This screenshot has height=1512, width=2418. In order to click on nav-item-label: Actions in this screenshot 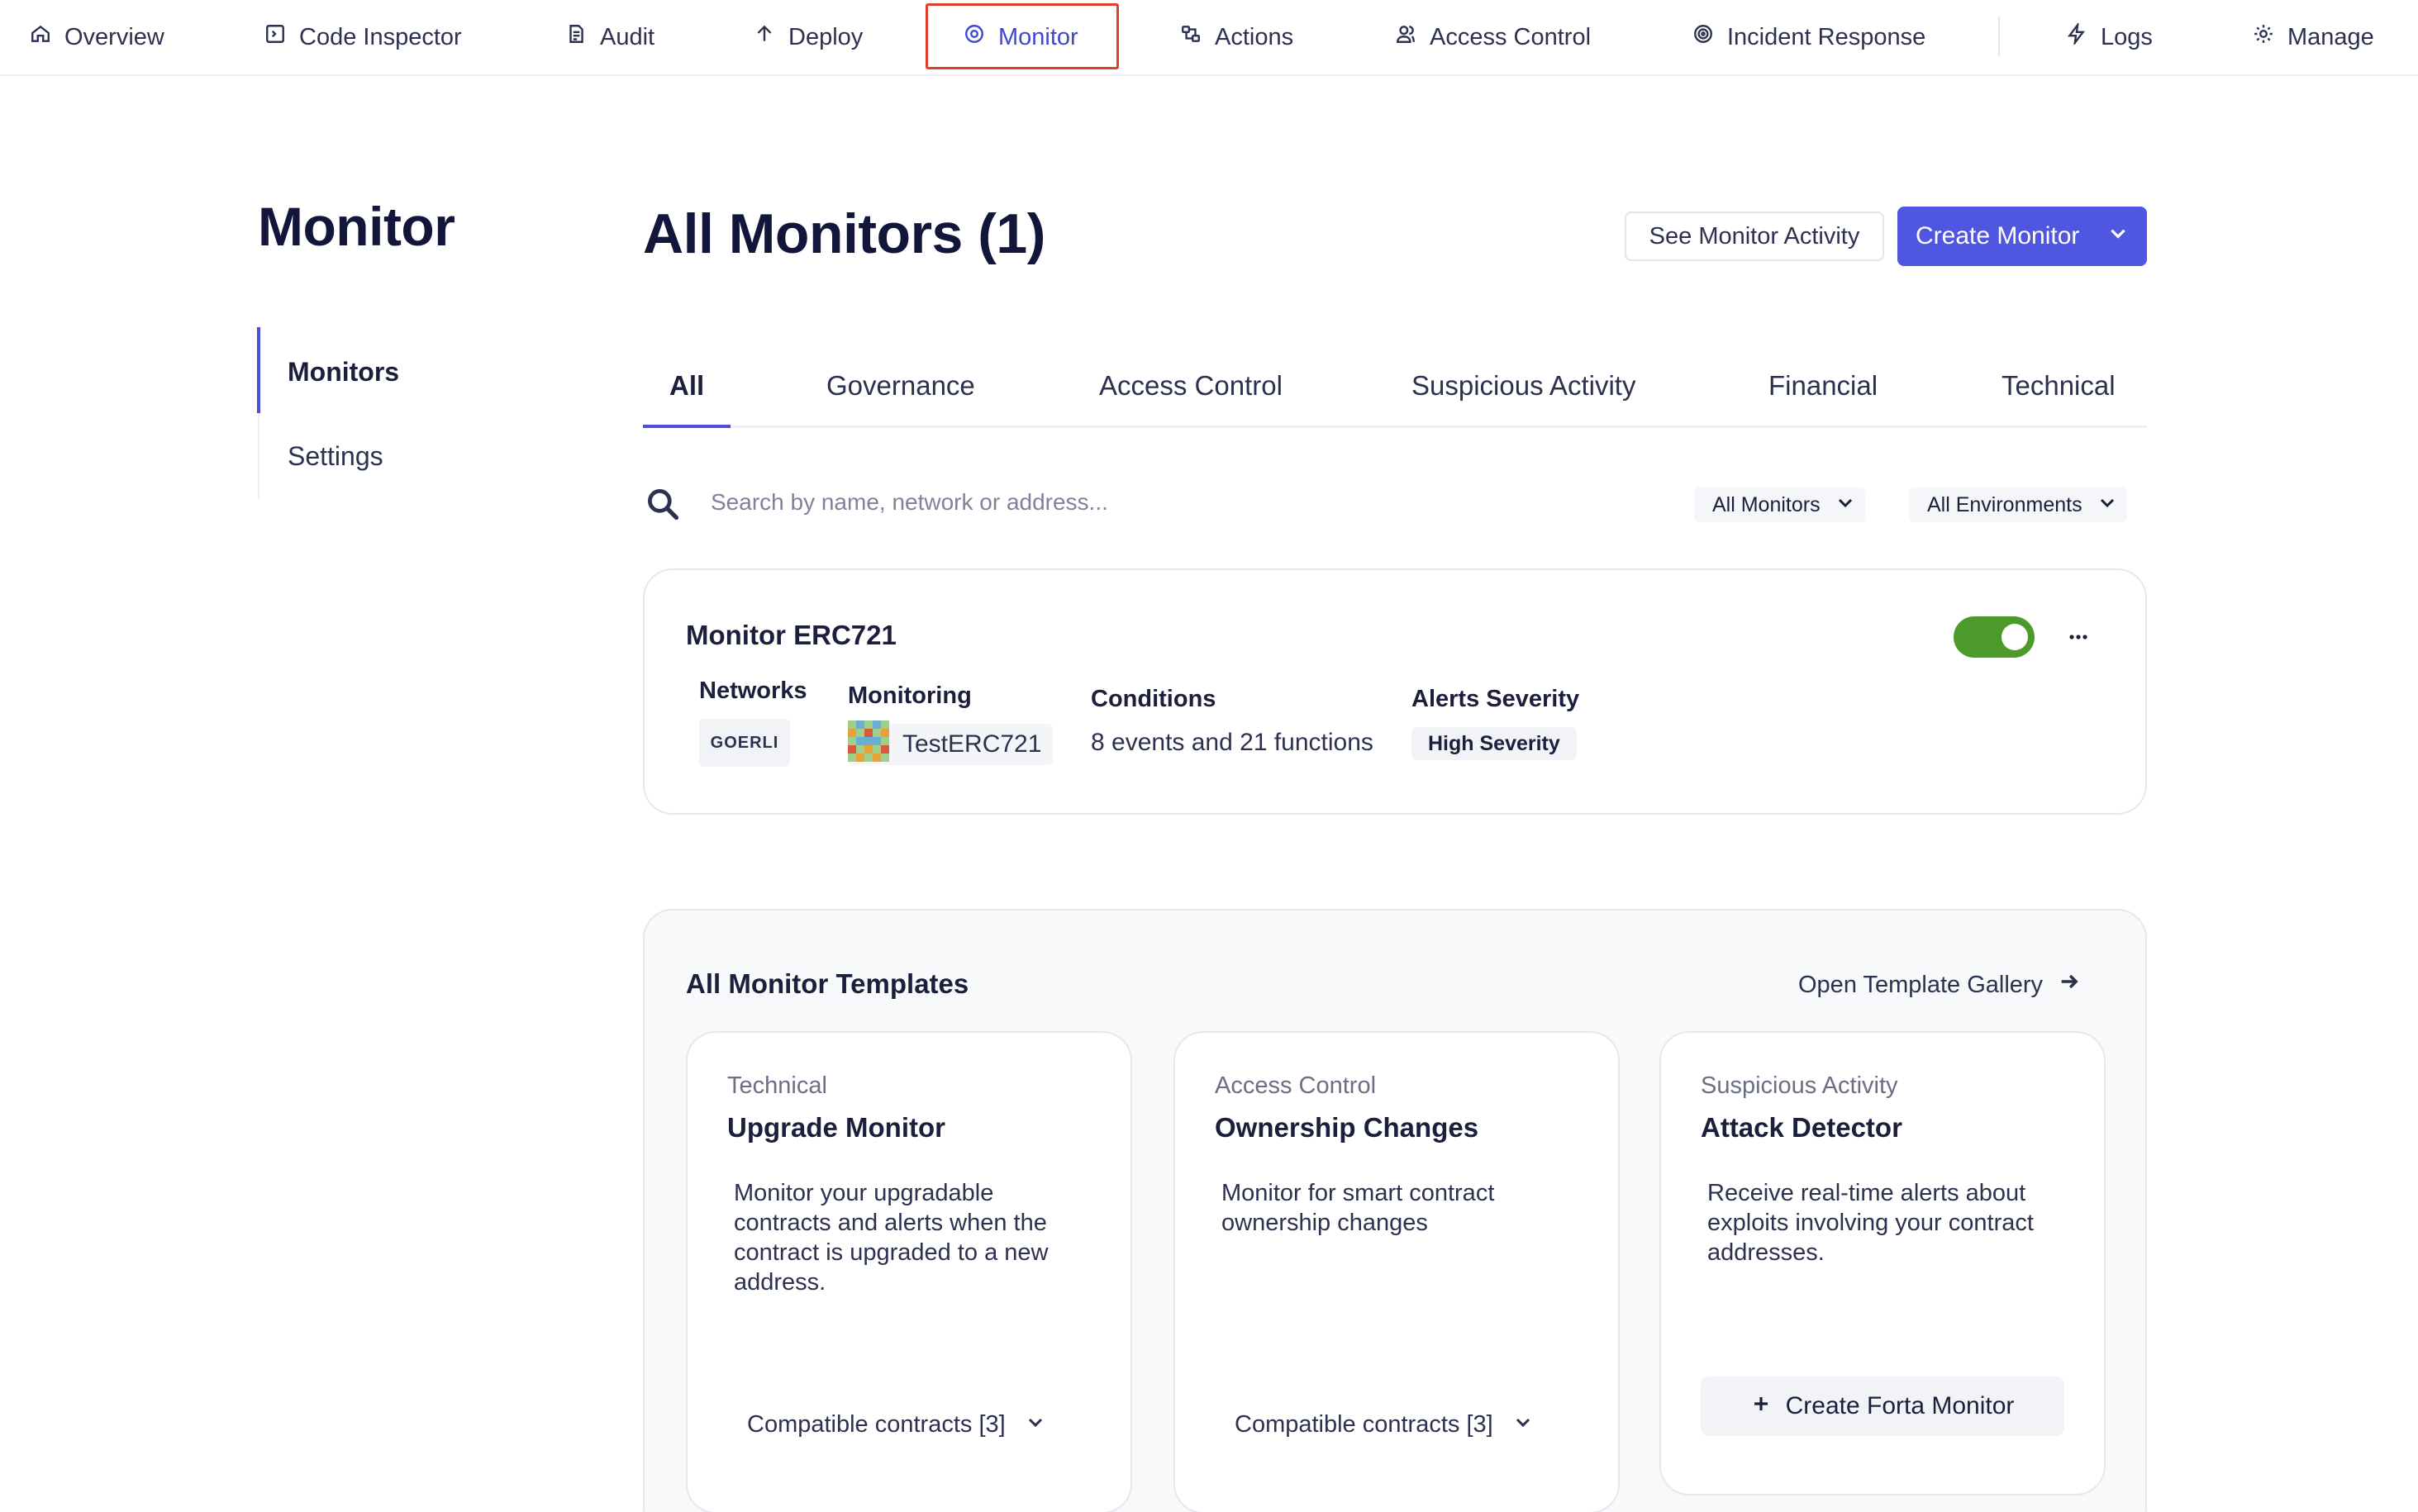, I will do `click(1254, 36)`.